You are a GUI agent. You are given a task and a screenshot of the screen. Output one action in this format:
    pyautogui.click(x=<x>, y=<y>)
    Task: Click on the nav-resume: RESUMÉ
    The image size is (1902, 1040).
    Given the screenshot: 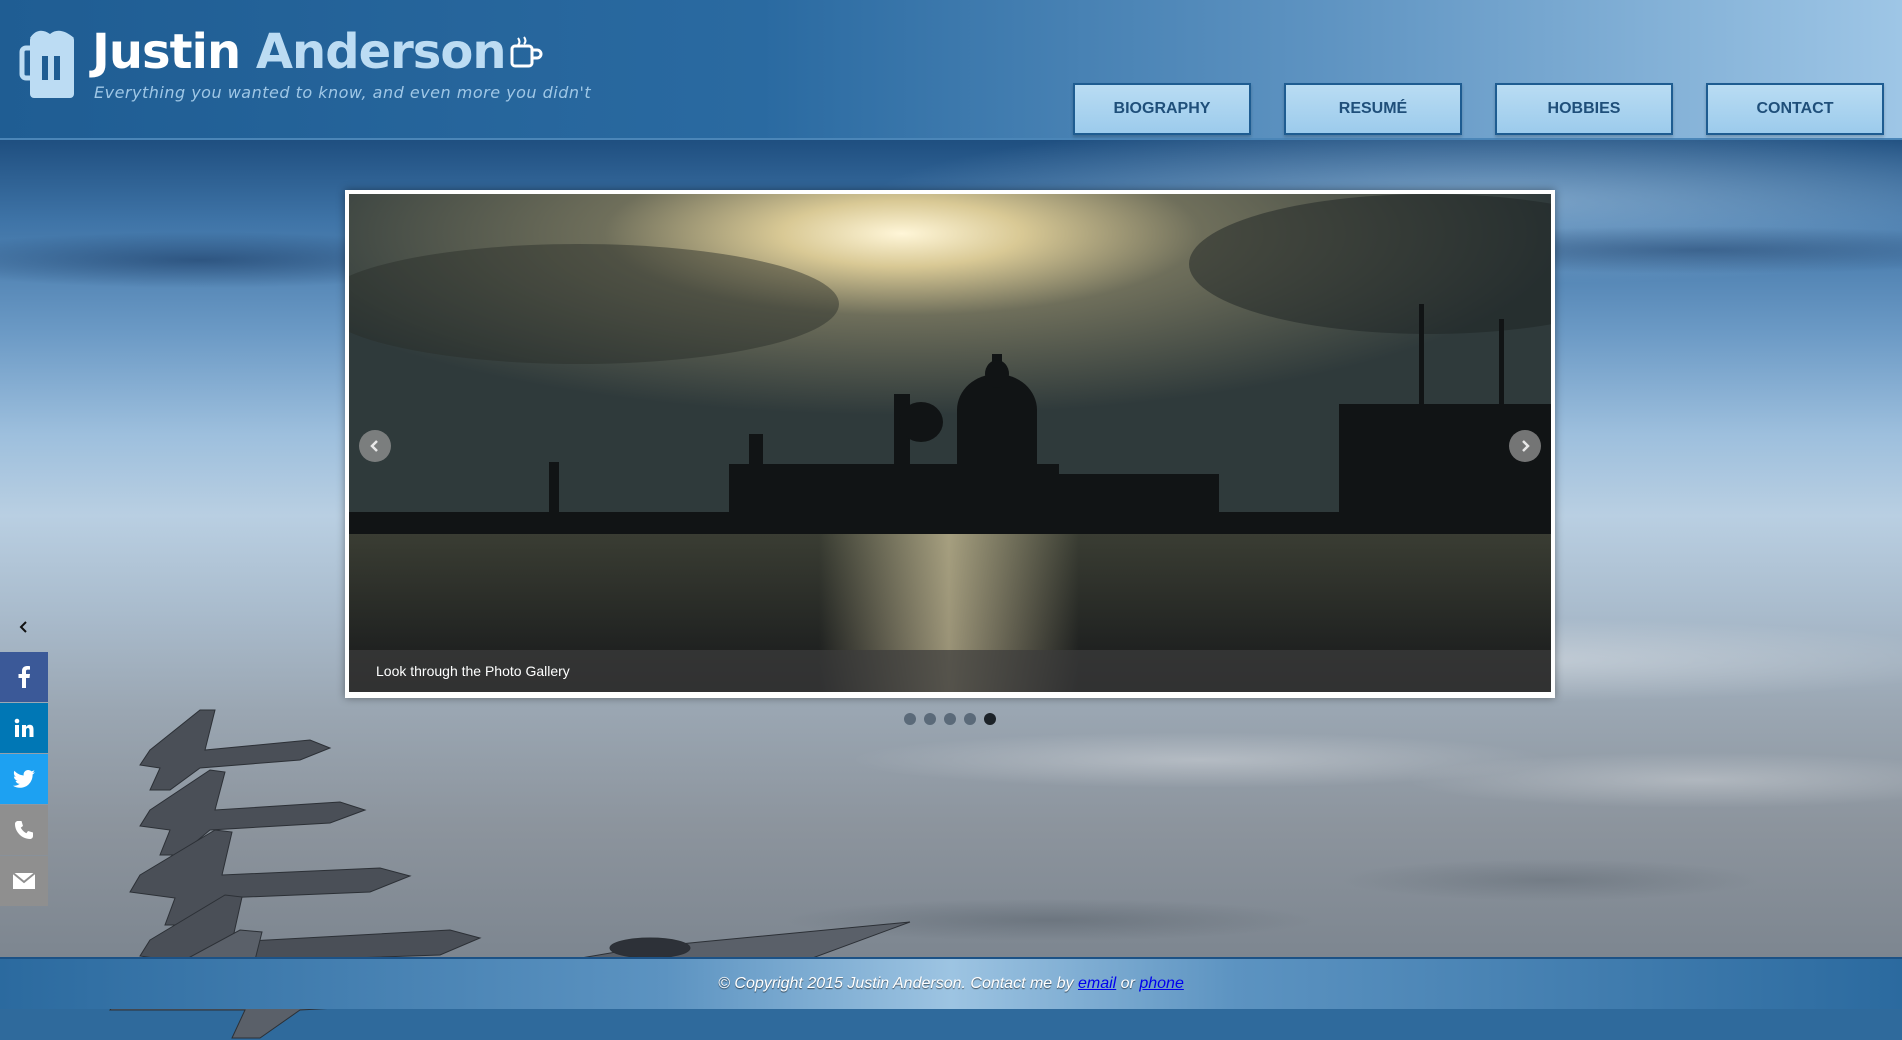 What is the action you would take?
    pyautogui.click(x=1373, y=109)
    